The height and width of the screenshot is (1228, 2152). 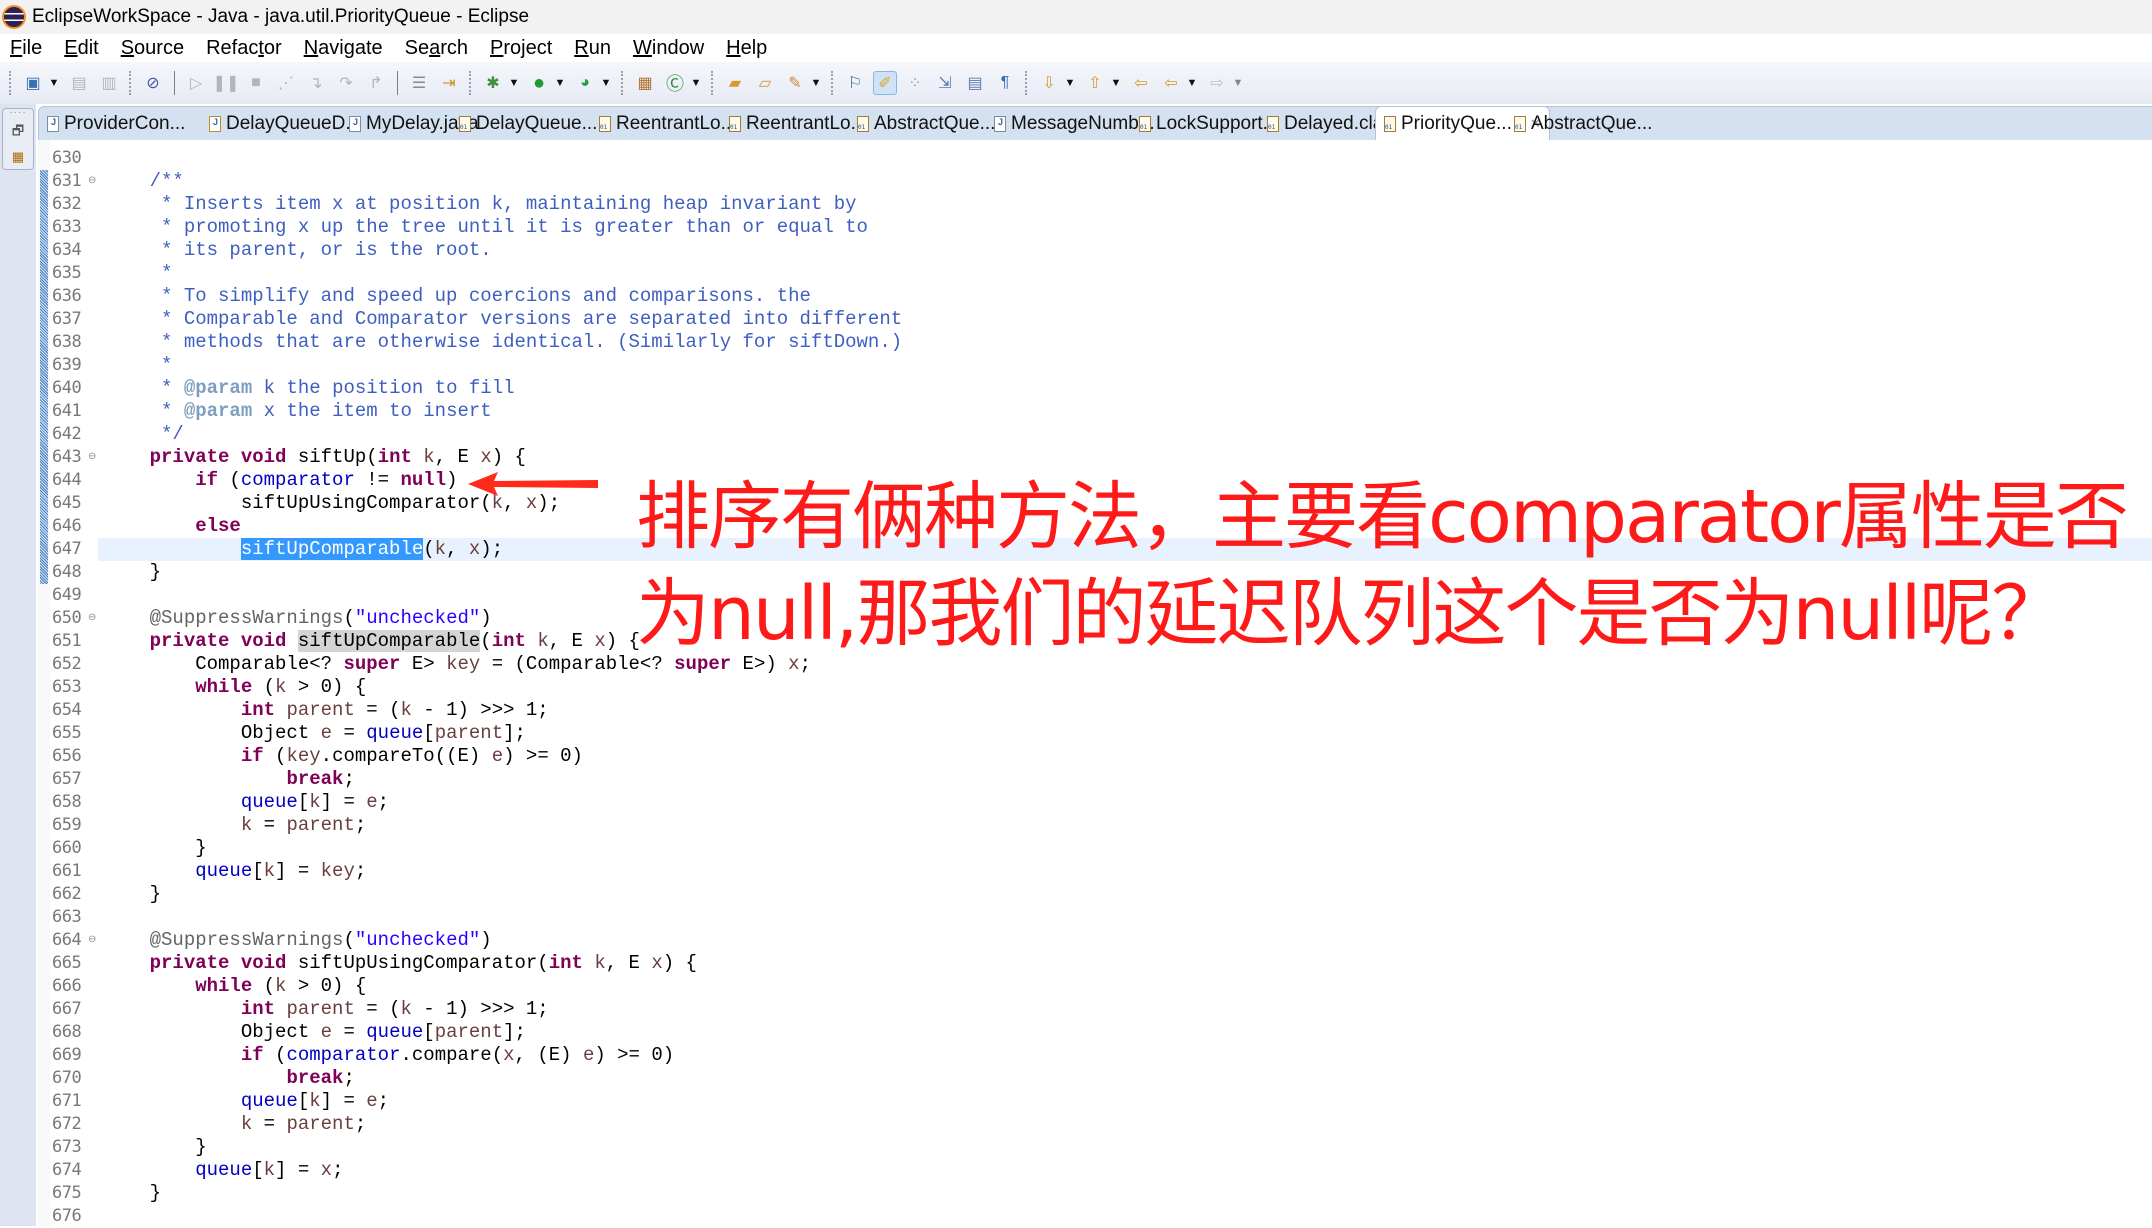 I want to click on new-class-dropdown-icon: ▼, so click(x=696, y=83).